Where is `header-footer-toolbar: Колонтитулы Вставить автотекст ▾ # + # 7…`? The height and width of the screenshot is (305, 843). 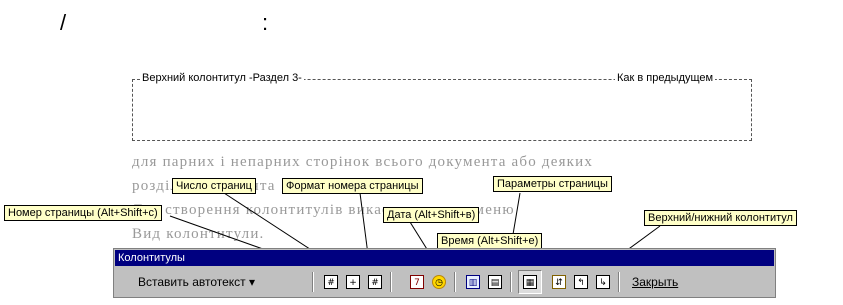
header-footer-toolbar: Колонтитулы Вставить автотекст ▾ # + # 7… is located at coordinates (444, 273).